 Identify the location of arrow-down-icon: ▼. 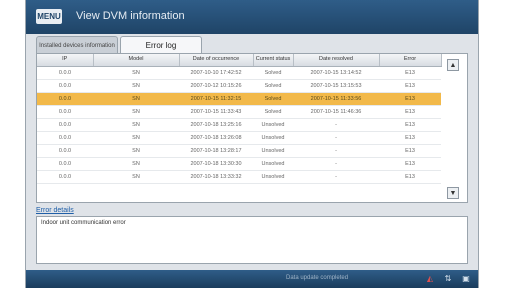
(453, 193).